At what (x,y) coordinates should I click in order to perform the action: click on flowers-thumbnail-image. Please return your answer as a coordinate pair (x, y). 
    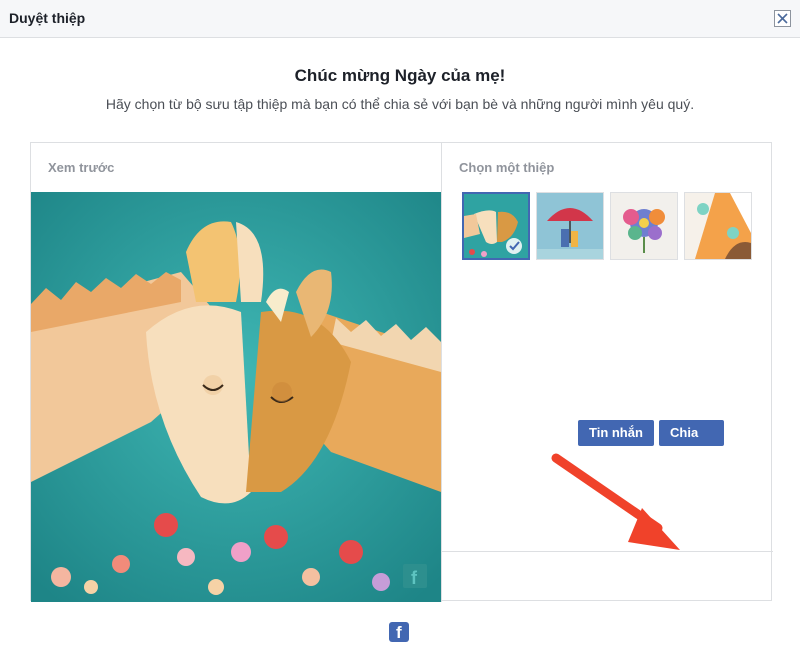
    Looking at the image, I should click on (644, 226).